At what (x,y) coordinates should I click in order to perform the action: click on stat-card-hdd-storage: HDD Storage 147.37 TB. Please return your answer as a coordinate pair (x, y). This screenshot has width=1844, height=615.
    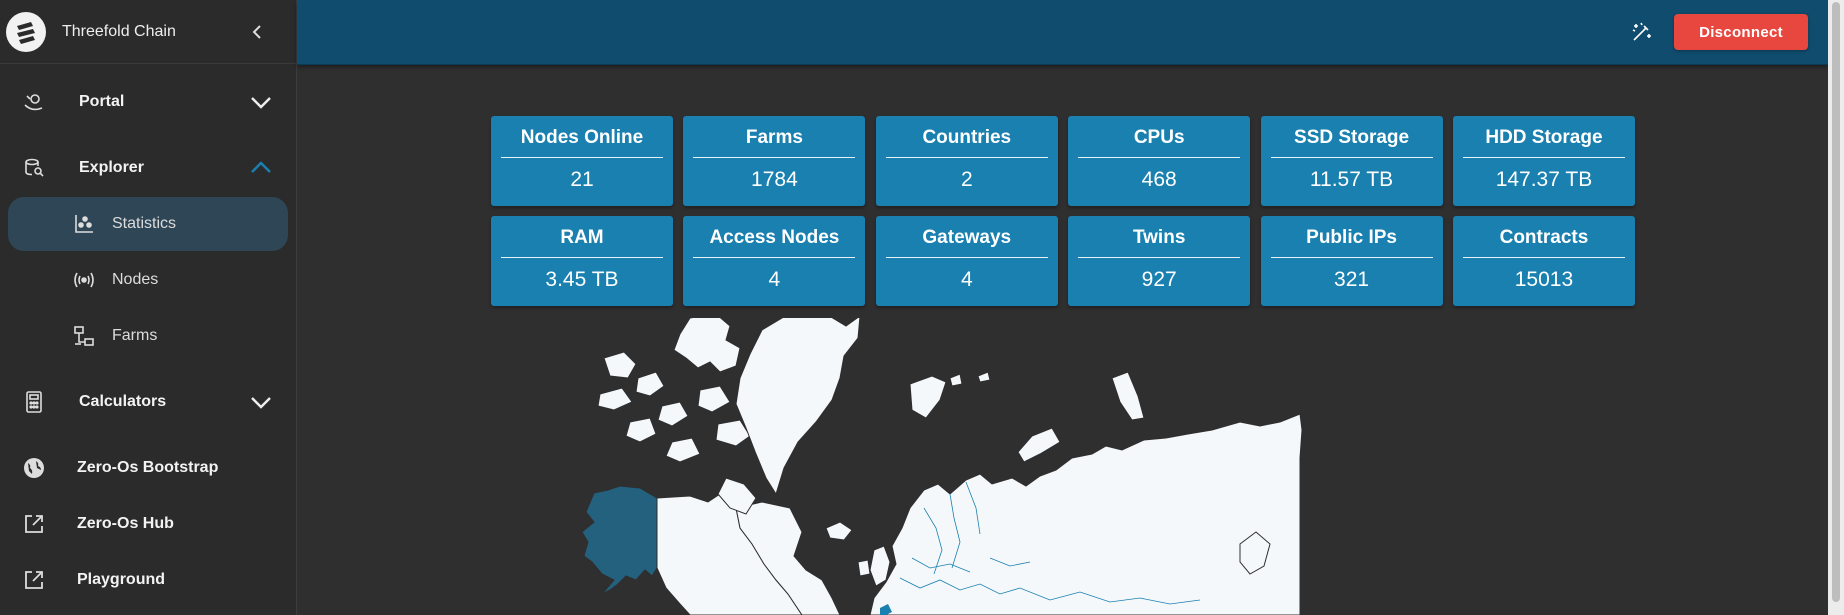
    Looking at the image, I should click on (1543, 161).